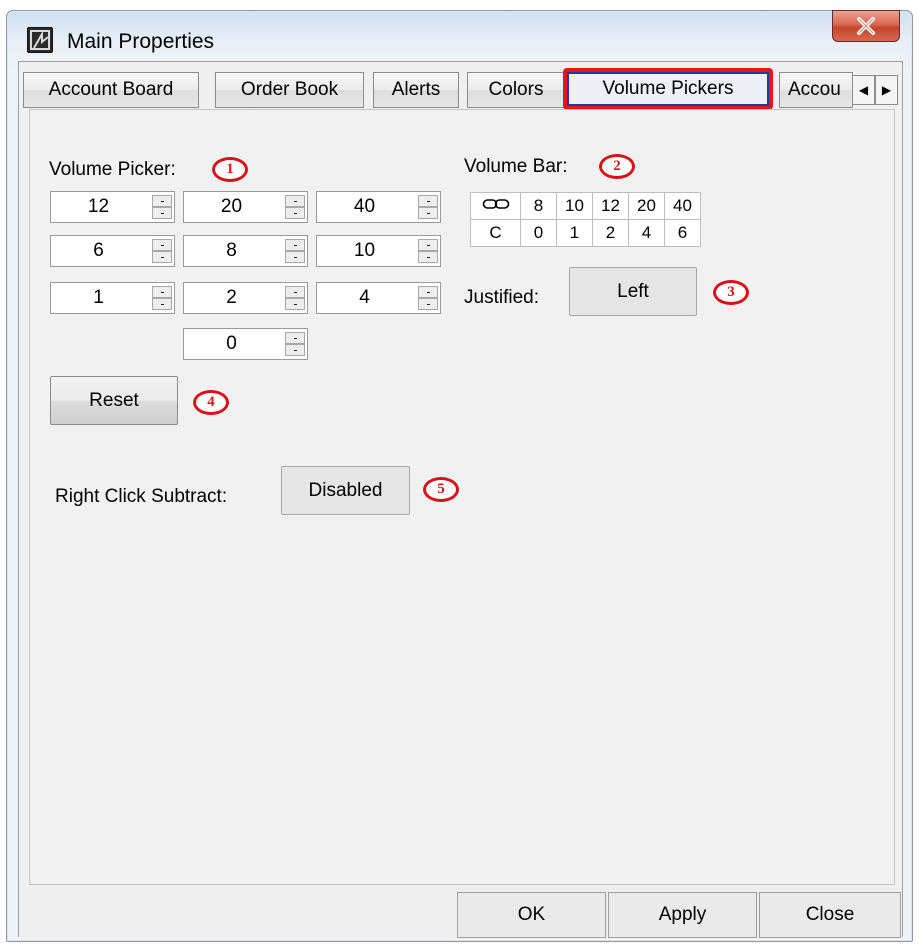  What do you see at coordinates (141, 41) in the screenshot?
I see `window-title: Main Properties` at bounding box center [141, 41].